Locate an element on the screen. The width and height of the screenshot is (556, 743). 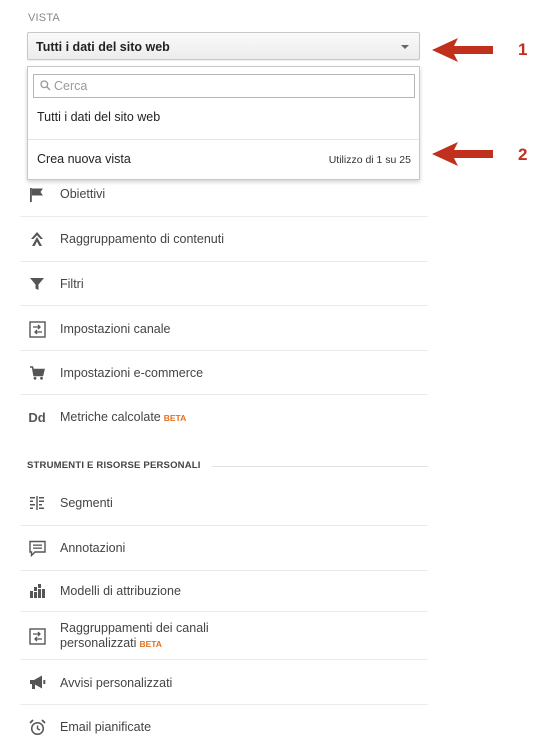
cart-icon is located at coordinates (37, 373).